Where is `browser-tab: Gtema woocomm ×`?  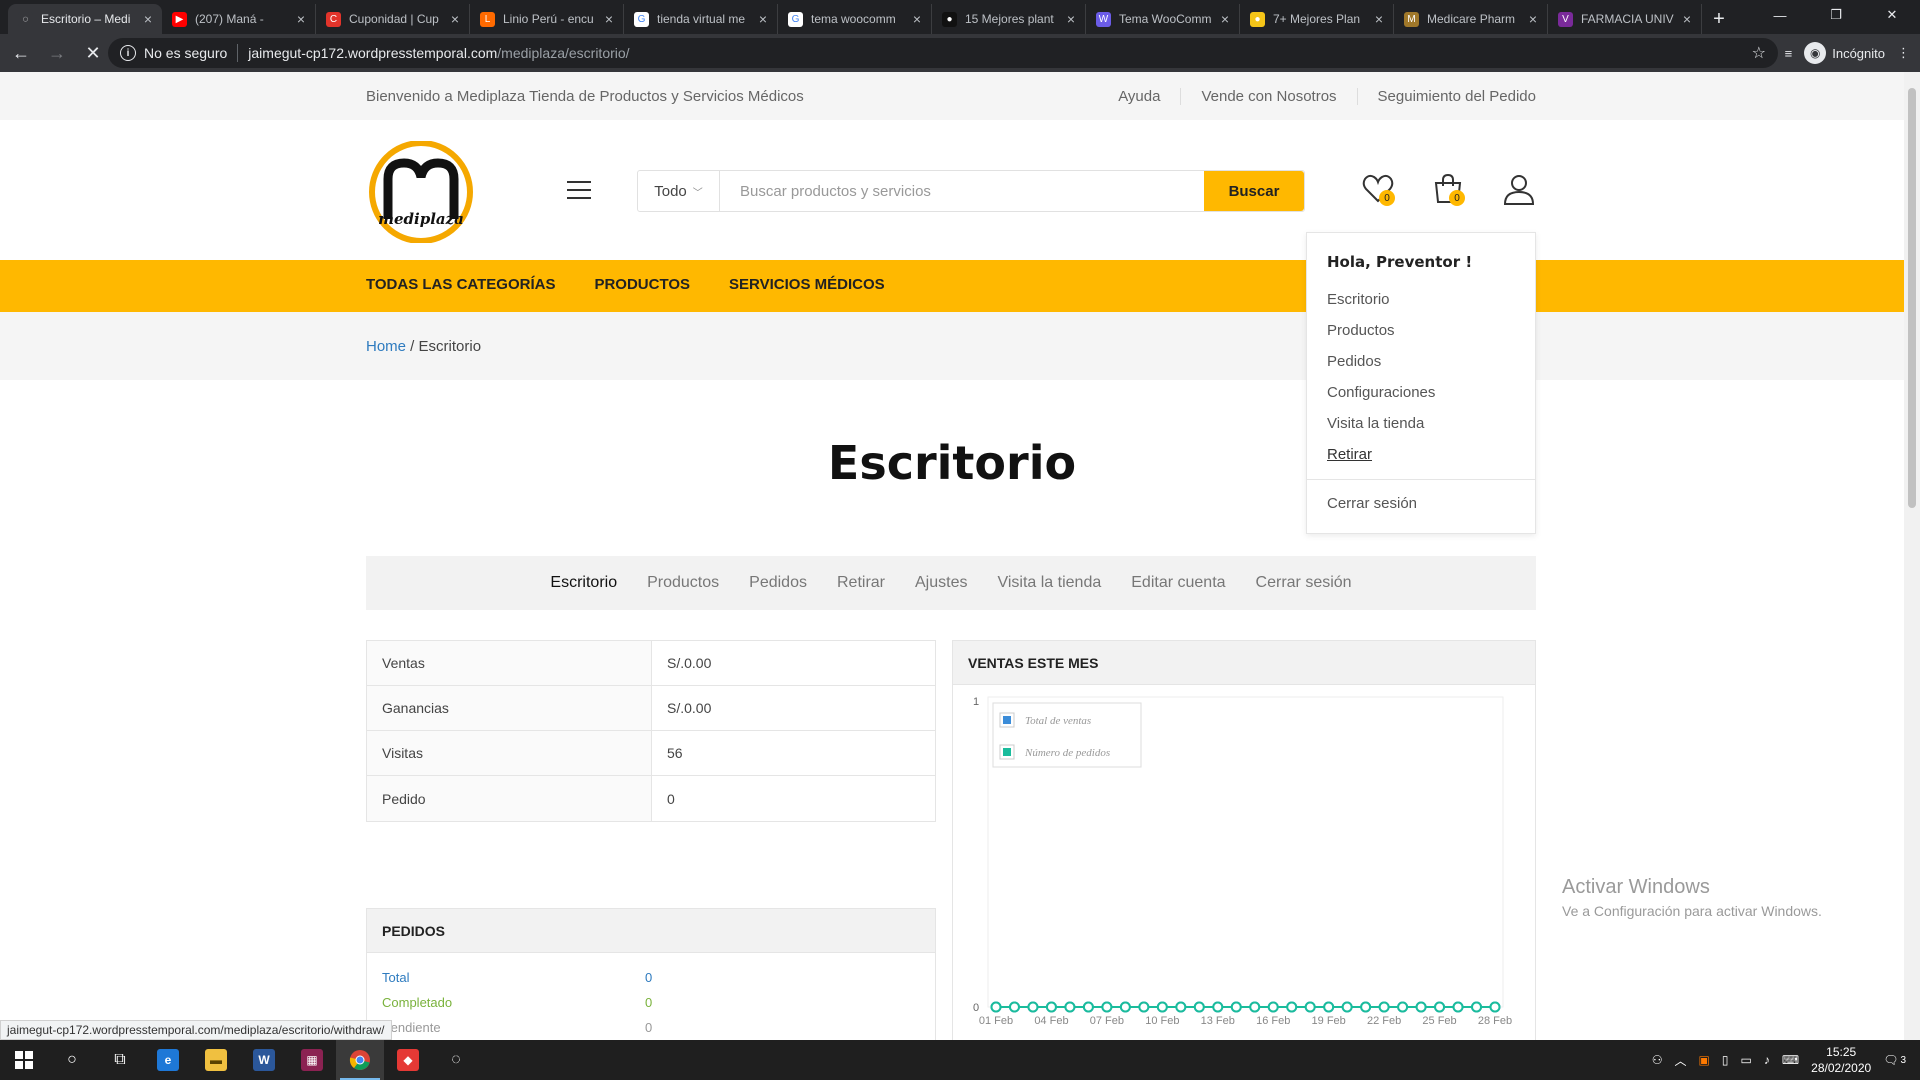
browser-tab: Gtema woocomm × is located at coordinates (855, 19).